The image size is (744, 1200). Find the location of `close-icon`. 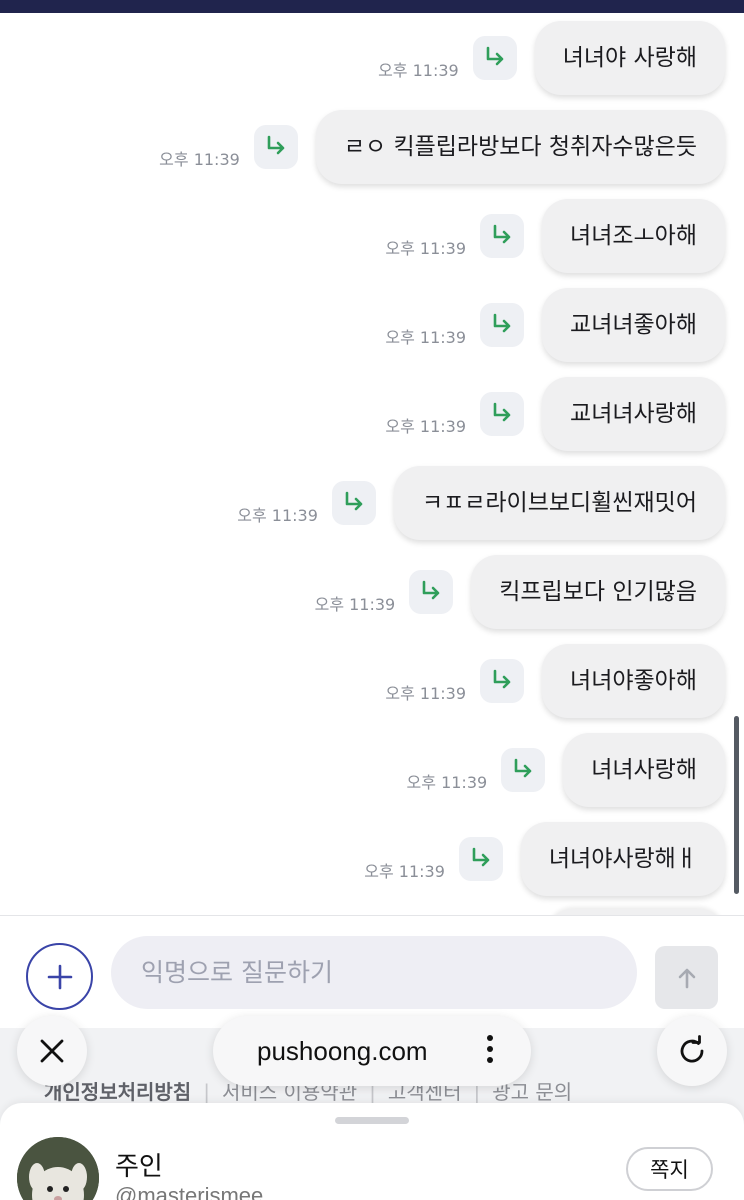

close-icon is located at coordinates (52, 1051).